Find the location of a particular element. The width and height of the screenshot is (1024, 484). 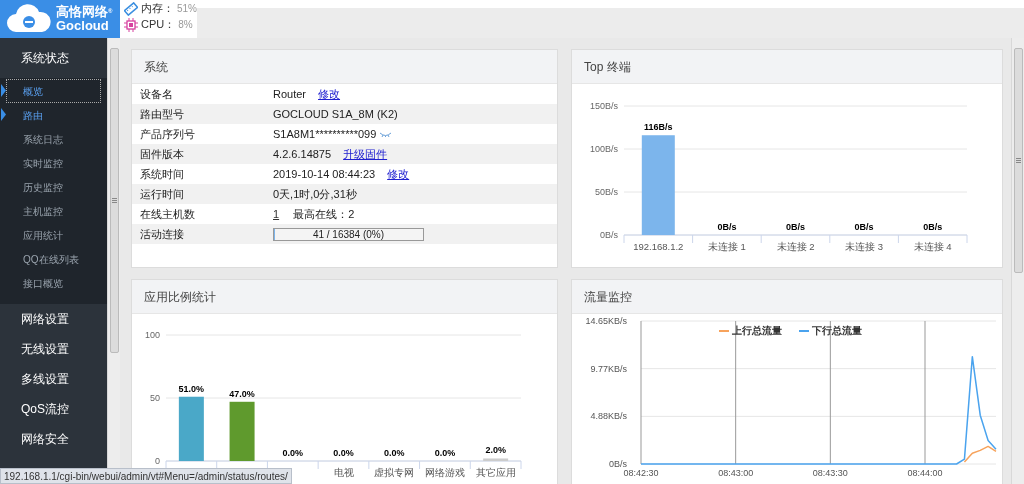

card-title: 系统 is located at coordinates (156, 67).